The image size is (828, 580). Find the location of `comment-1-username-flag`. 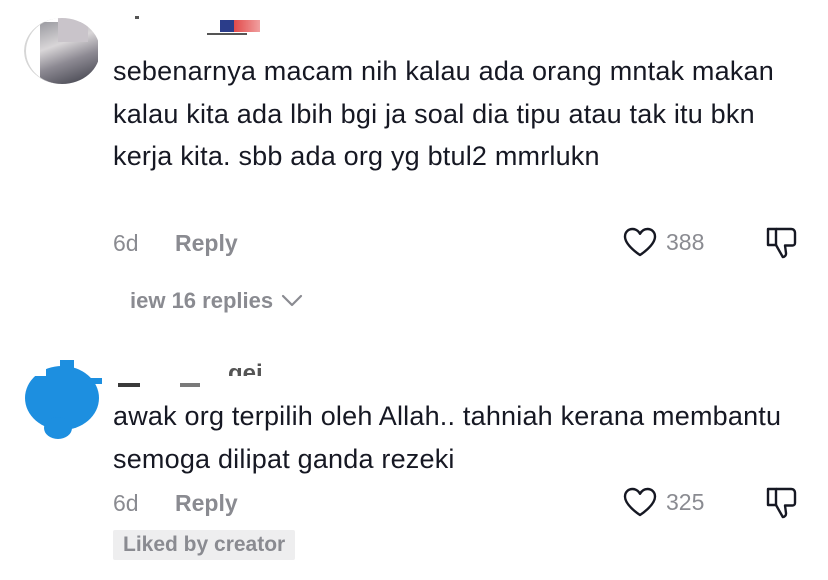

comment-1-username-flag is located at coordinates (240, 26).